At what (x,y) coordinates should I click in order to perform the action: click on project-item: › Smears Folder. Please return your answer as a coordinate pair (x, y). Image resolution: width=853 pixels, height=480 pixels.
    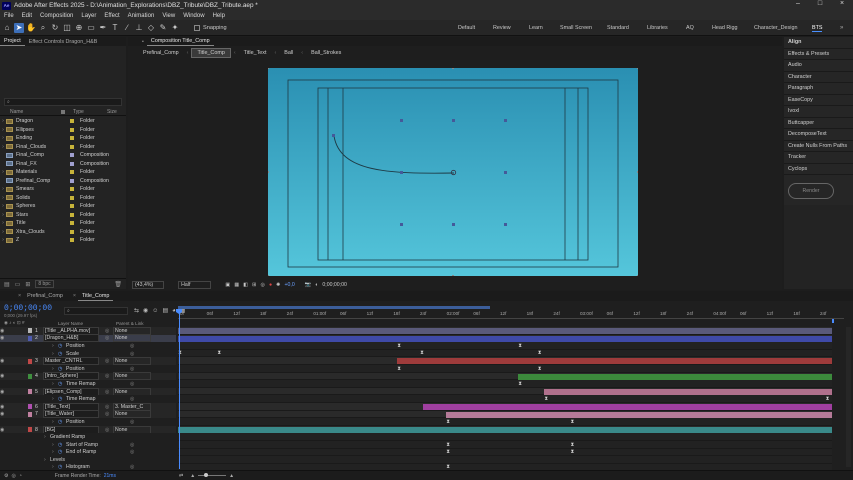
    Looking at the image, I should click on (63, 189).